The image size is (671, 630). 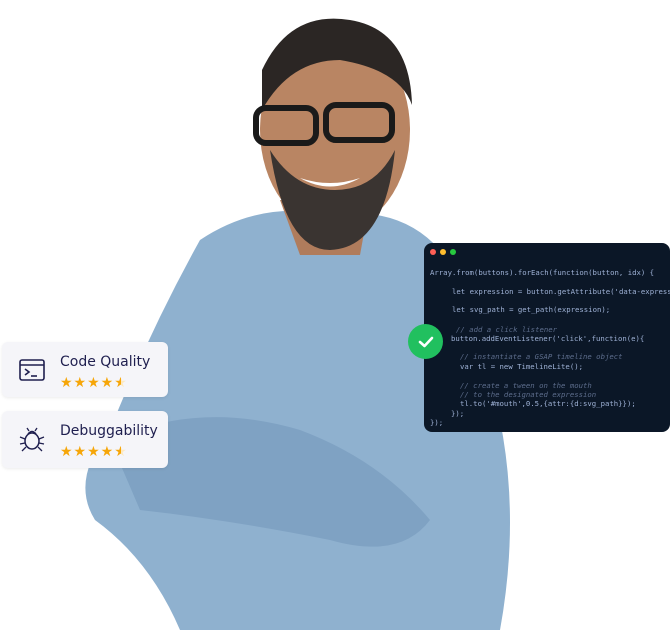 I want to click on code-comment: // add a click listener, so click(x=507, y=329).